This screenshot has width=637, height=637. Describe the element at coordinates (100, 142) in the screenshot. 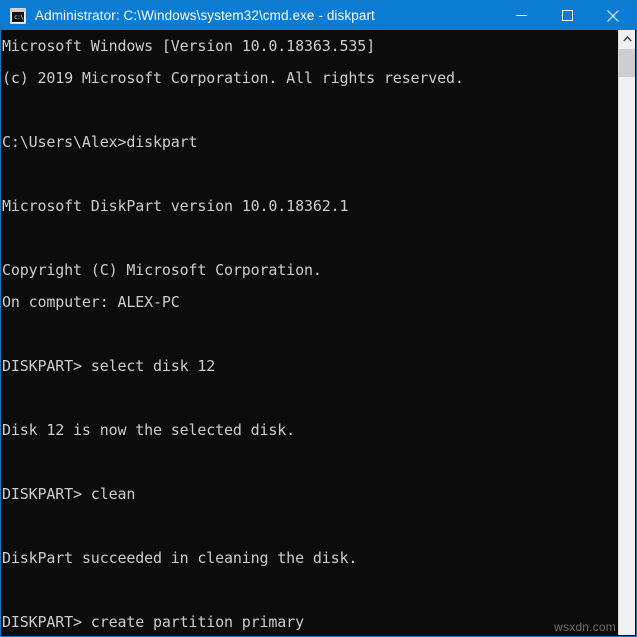

I see `console-line: C:\Users\Alex>diskpart` at that location.